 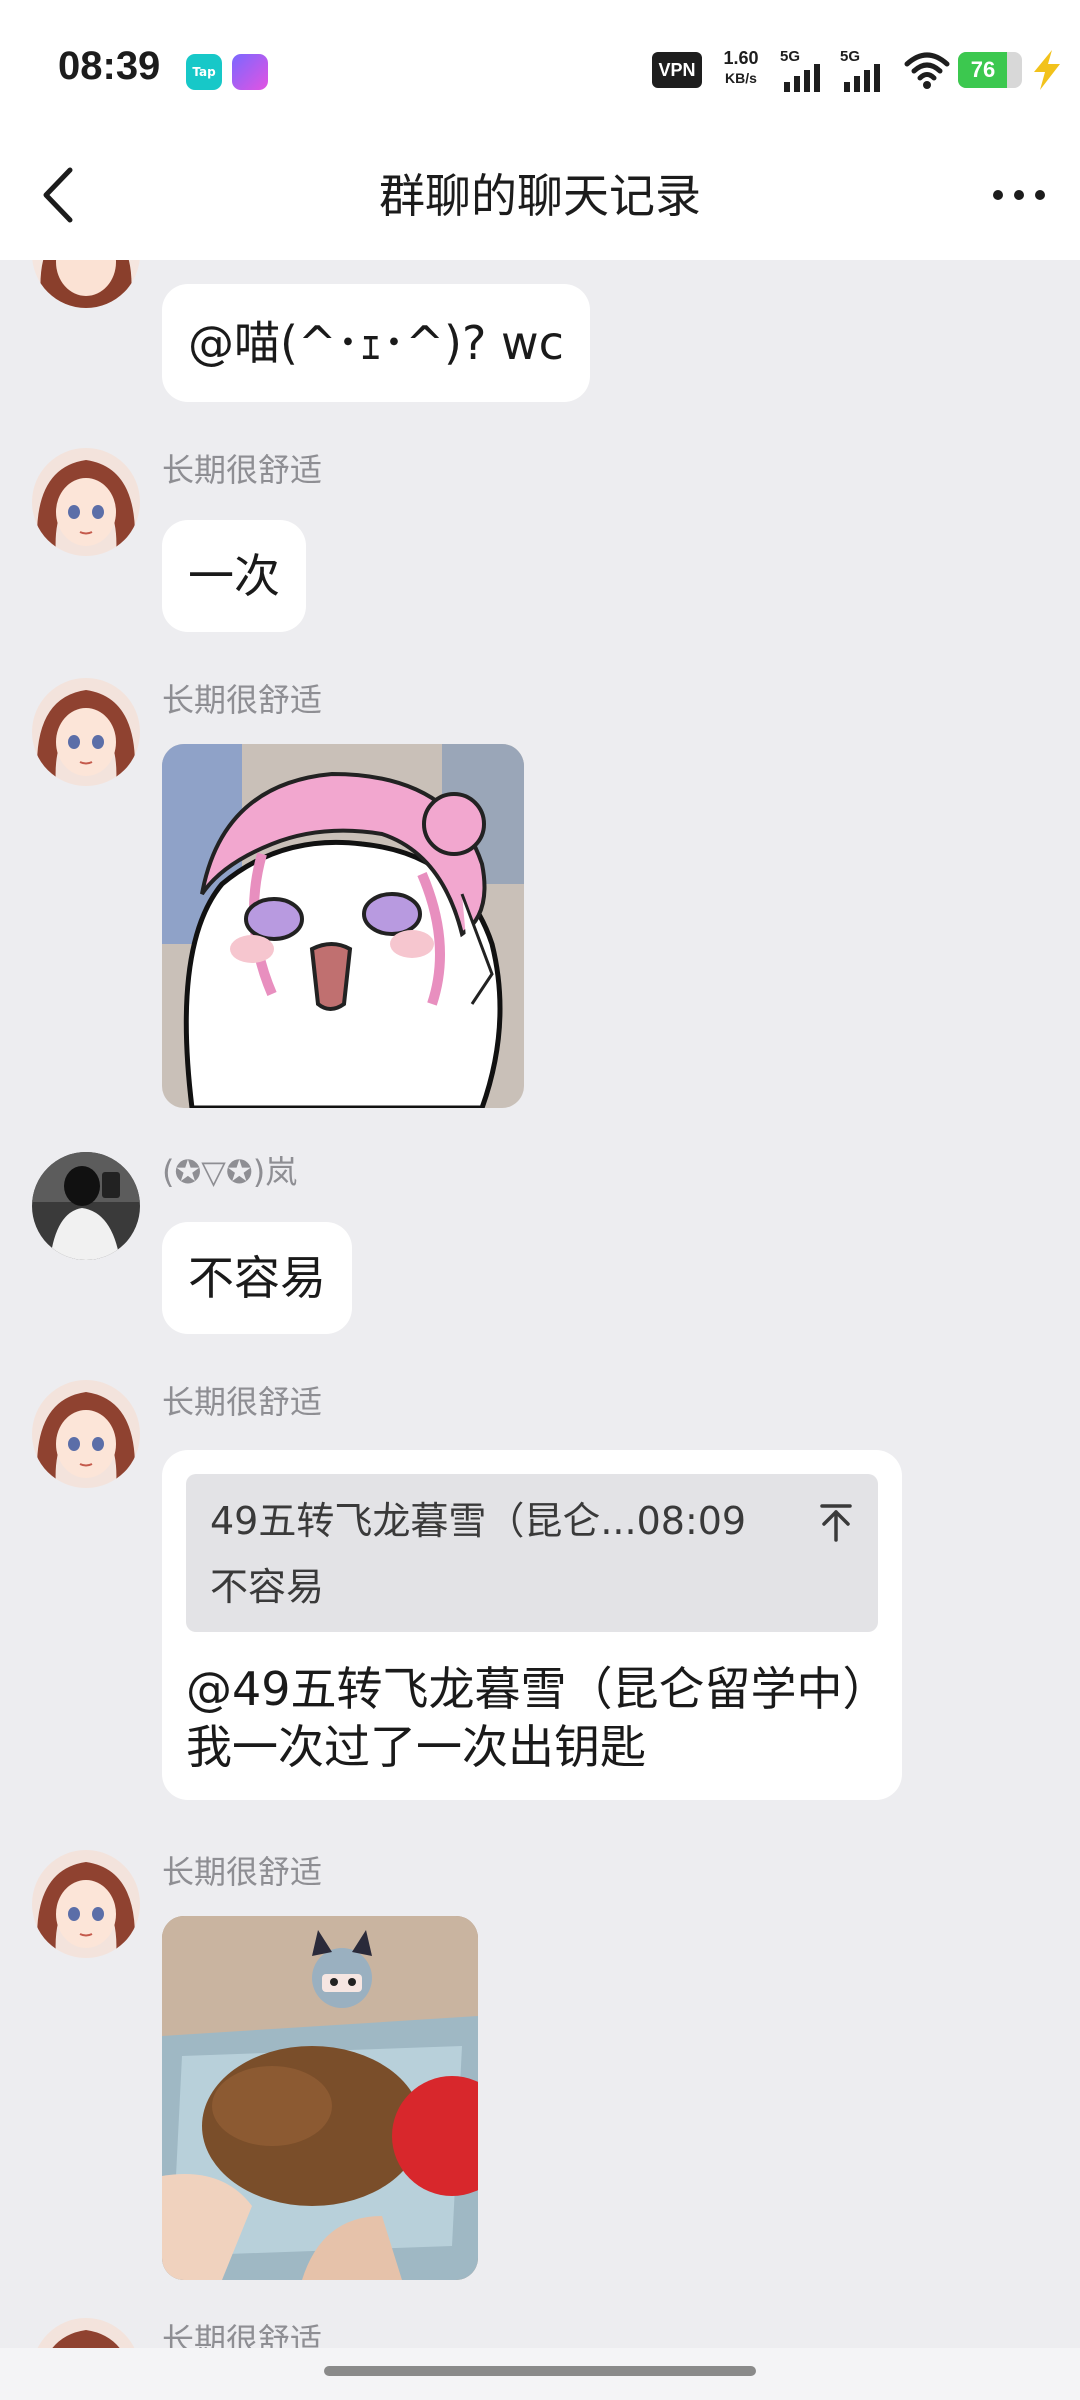 I want to click on quoted-message: 49五转飞龙暮雪（昆仑...08:09 不容易, so click(x=532, y=1553).